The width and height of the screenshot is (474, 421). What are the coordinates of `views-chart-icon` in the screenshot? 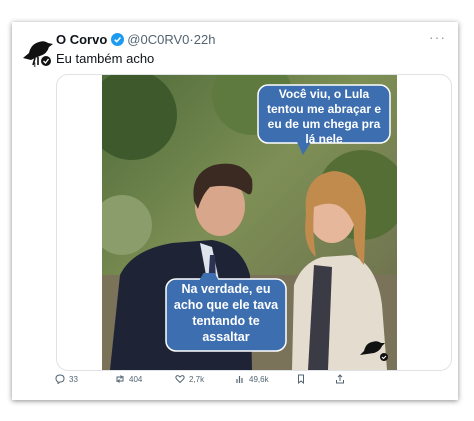 It's located at (239, 379).